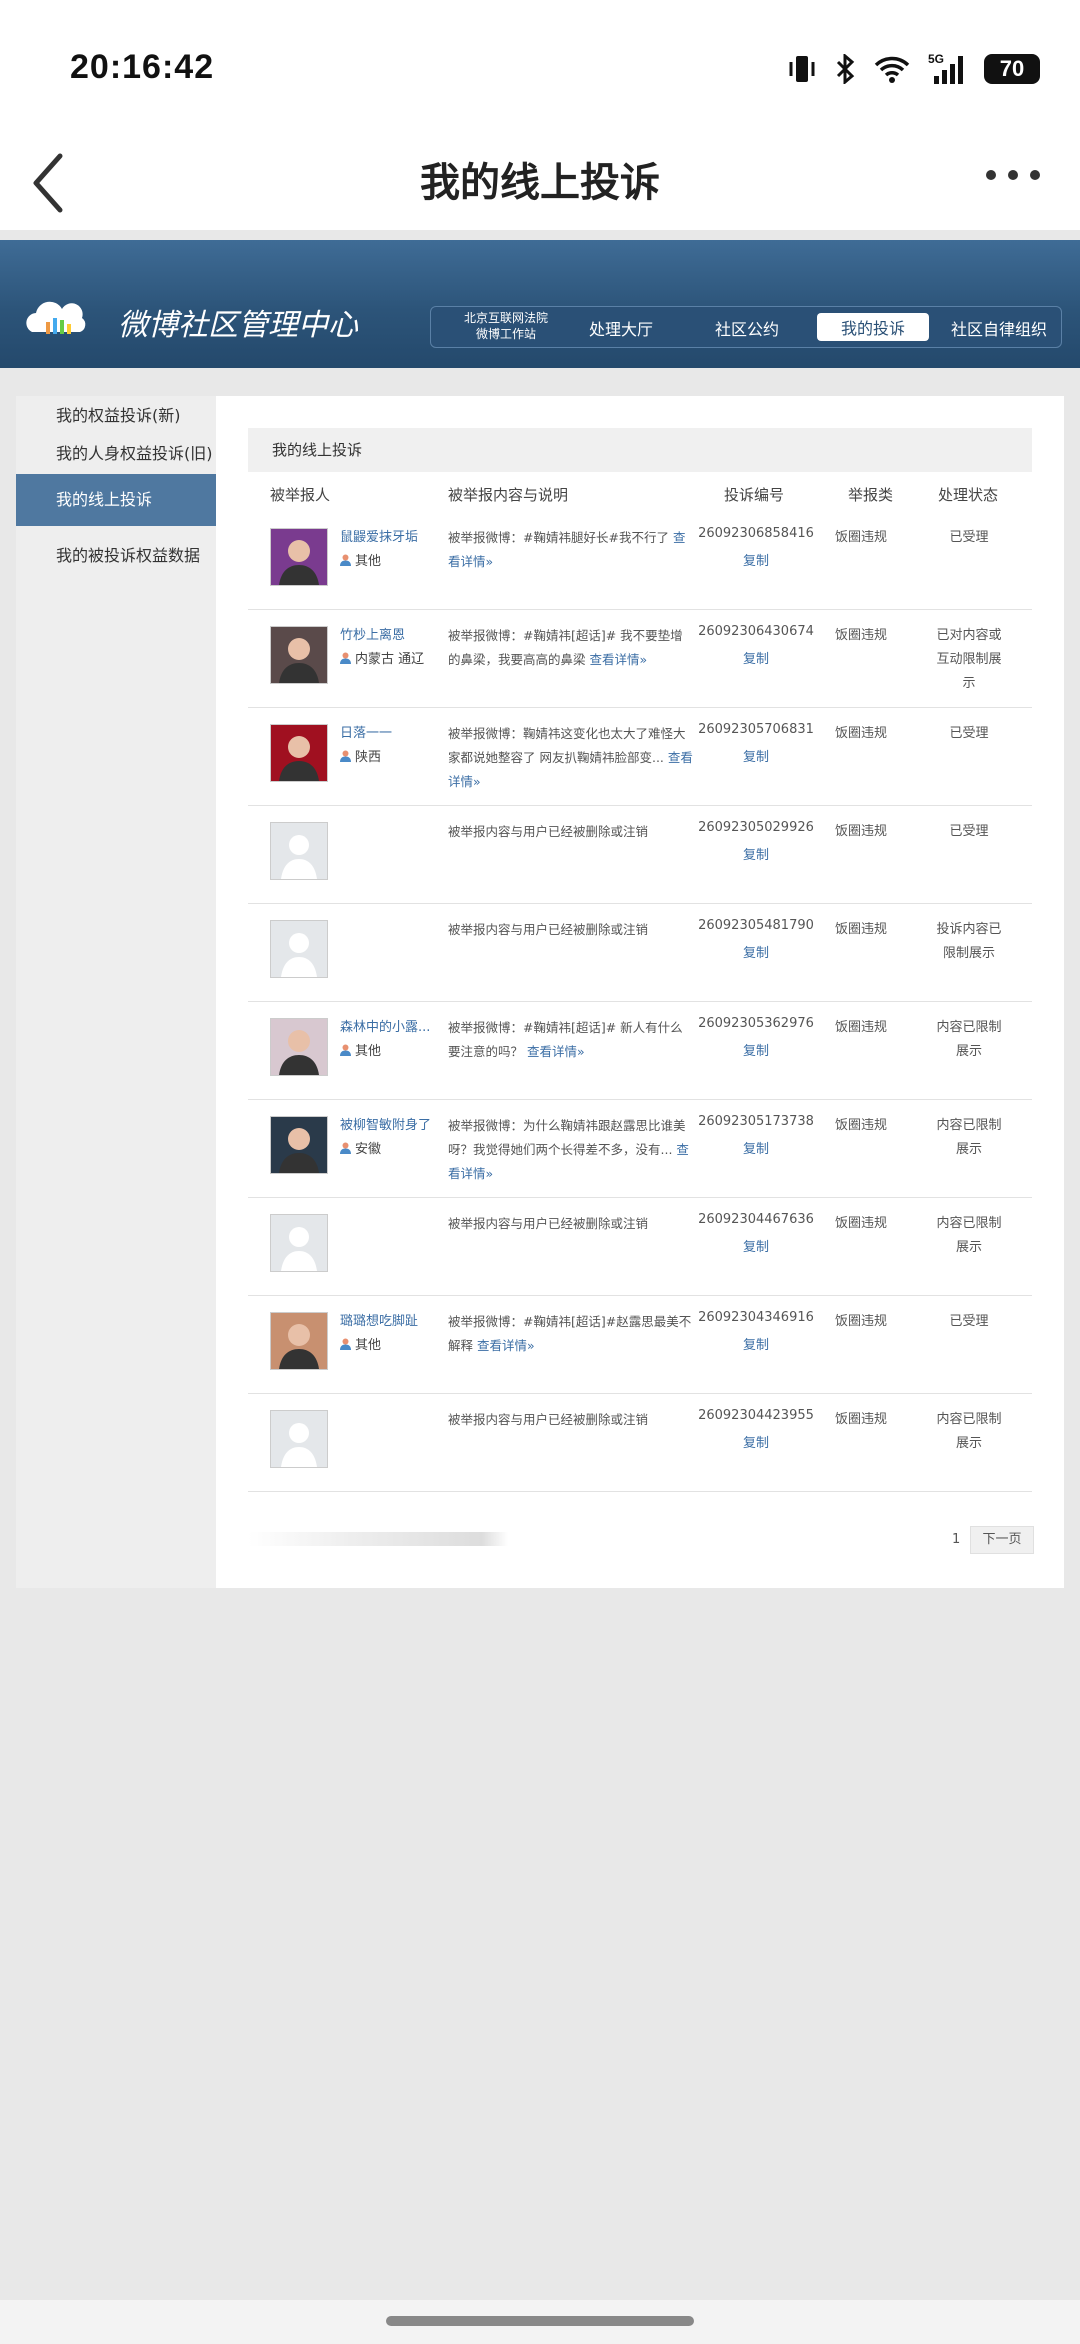  What do you see at coordinates (116, 500) in the screenshot?
I see `sidebar-item-online-complaints: 我的线上投诉` at bounding box center [116, 500].